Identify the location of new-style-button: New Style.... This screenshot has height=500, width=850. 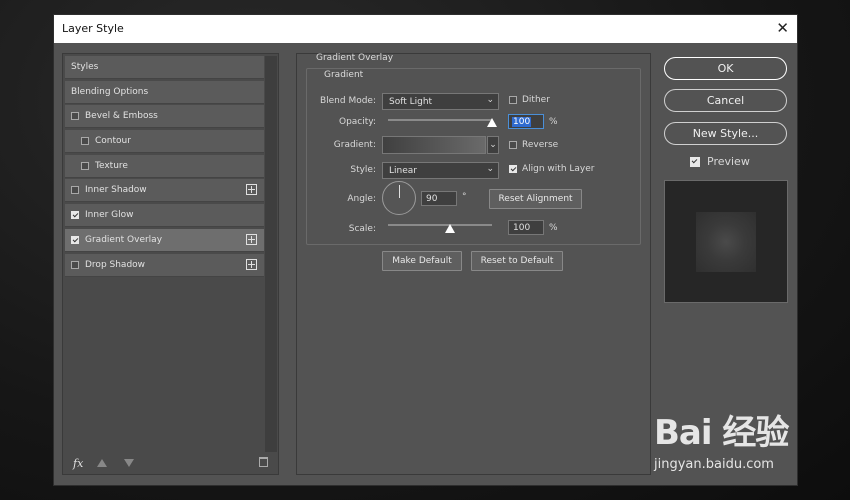
(725, 133).